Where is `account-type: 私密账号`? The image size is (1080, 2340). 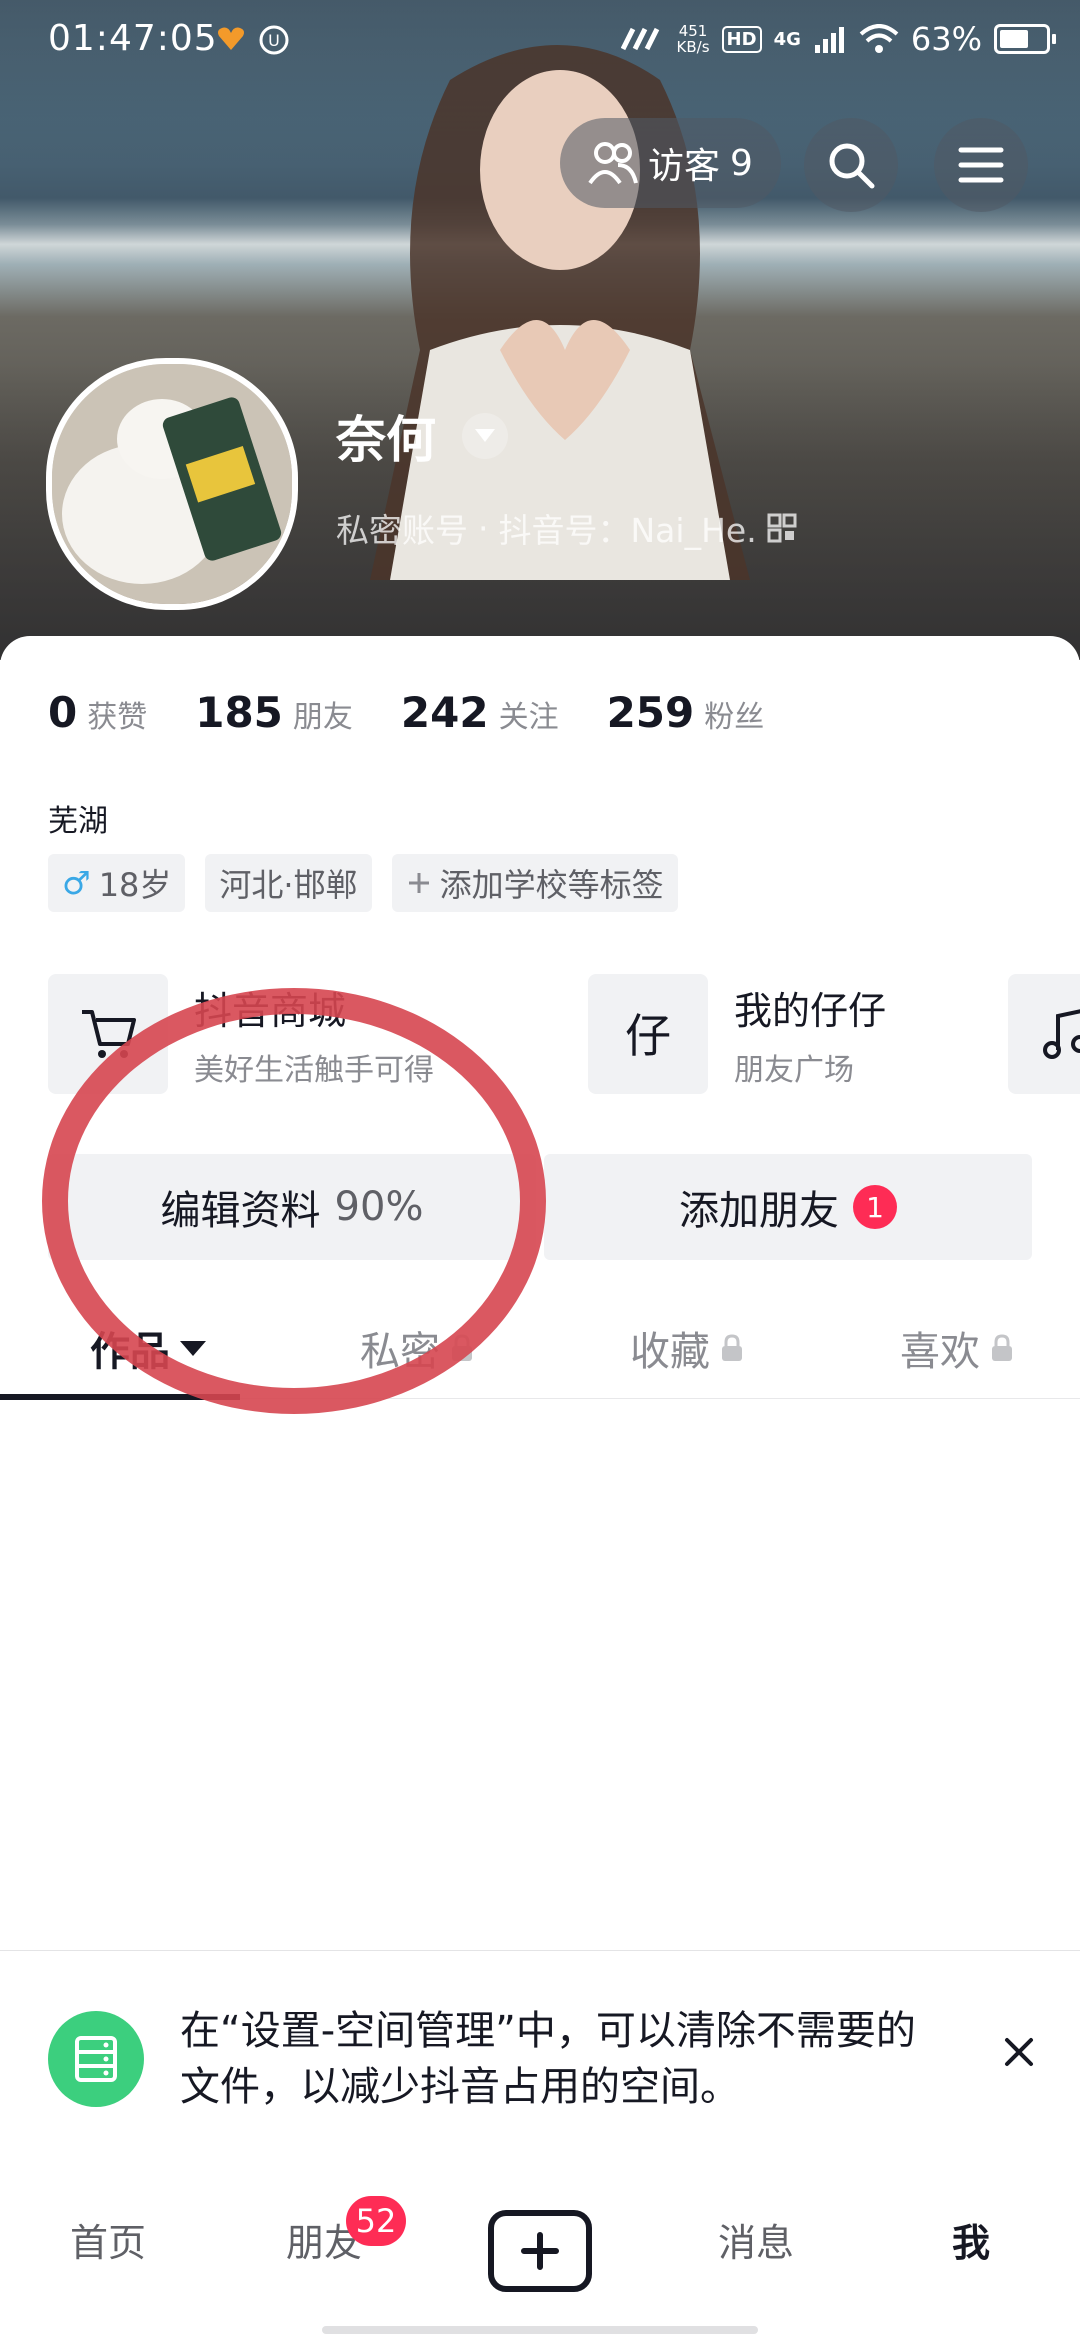
account-type: 私密账号 is located at coordinates (402, 530).